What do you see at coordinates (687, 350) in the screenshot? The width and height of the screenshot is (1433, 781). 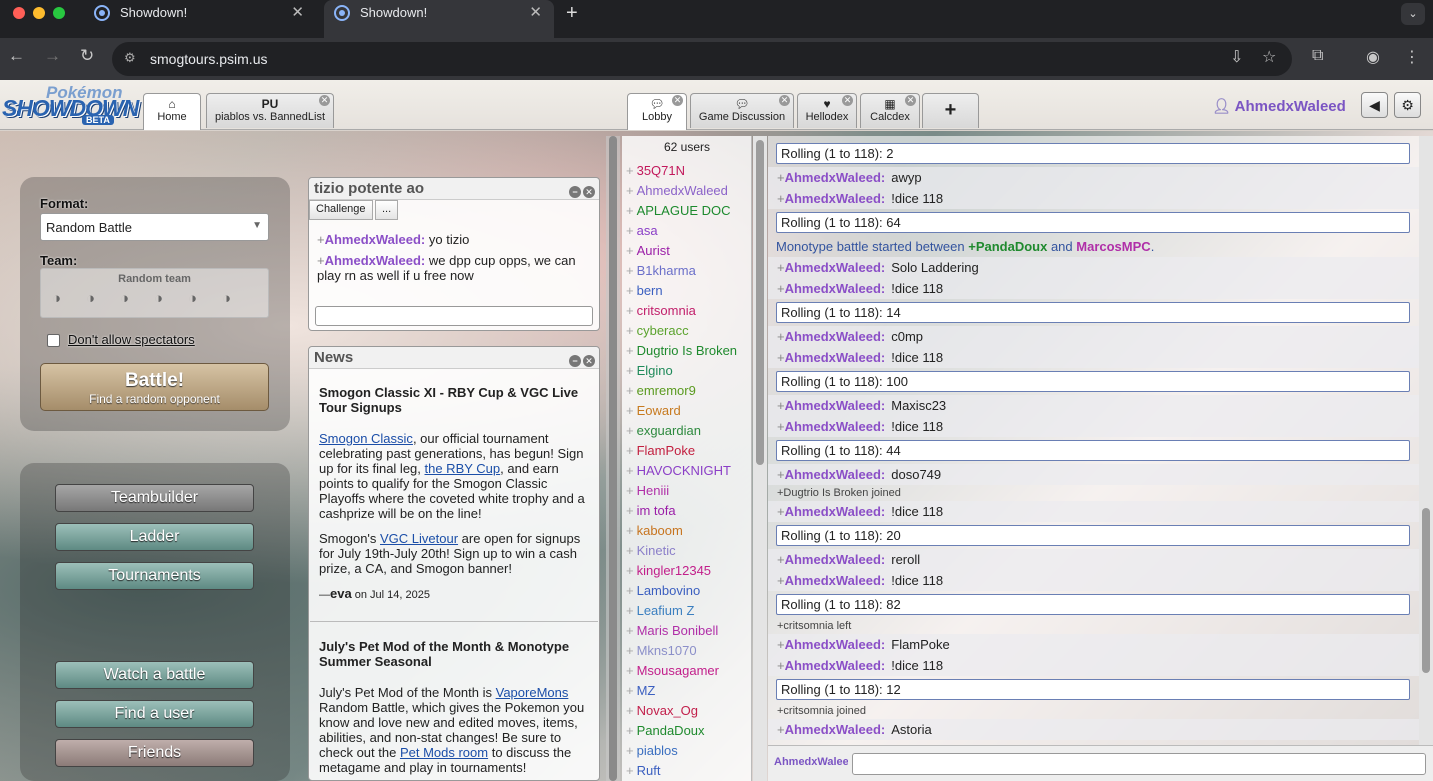 I see `user-name: Dugtrio Is Broken` at bounding box center [687, 350].